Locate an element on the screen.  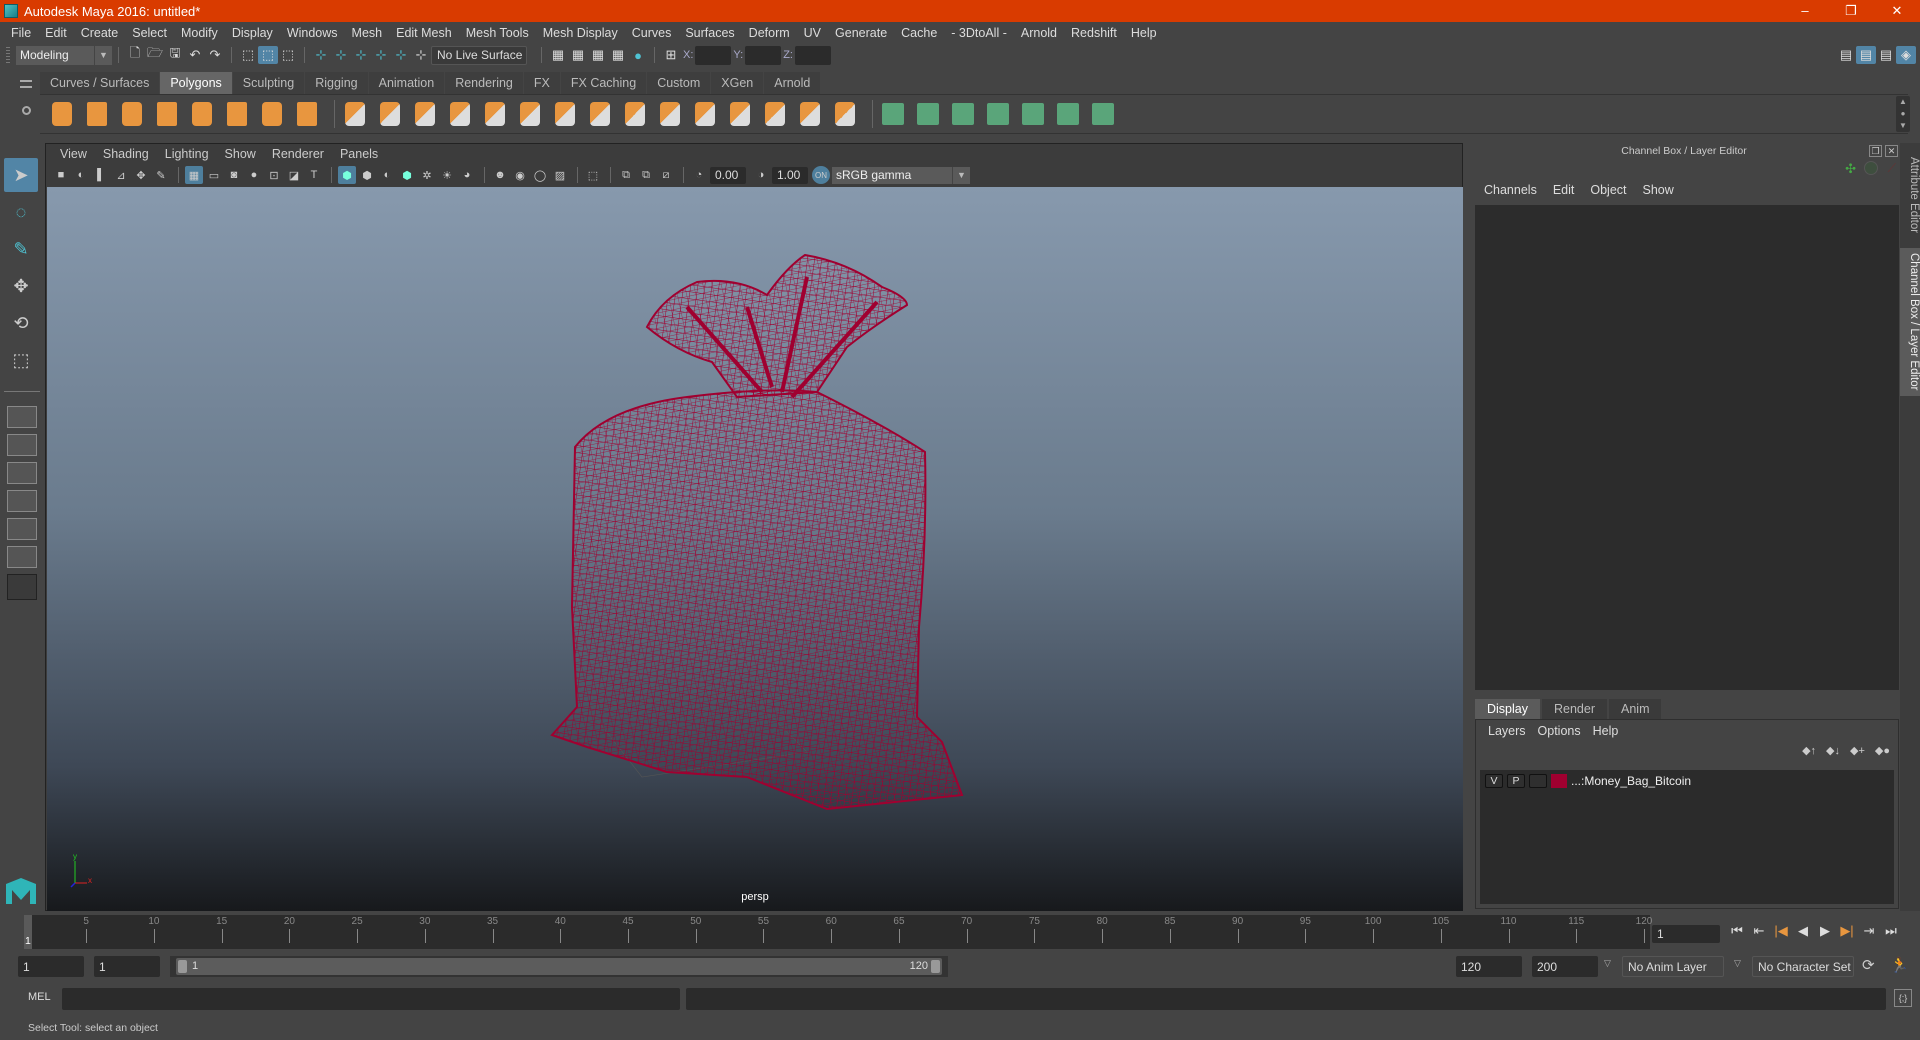
play-backwards-icon: ◀ is located at coordinates (1803, 931).